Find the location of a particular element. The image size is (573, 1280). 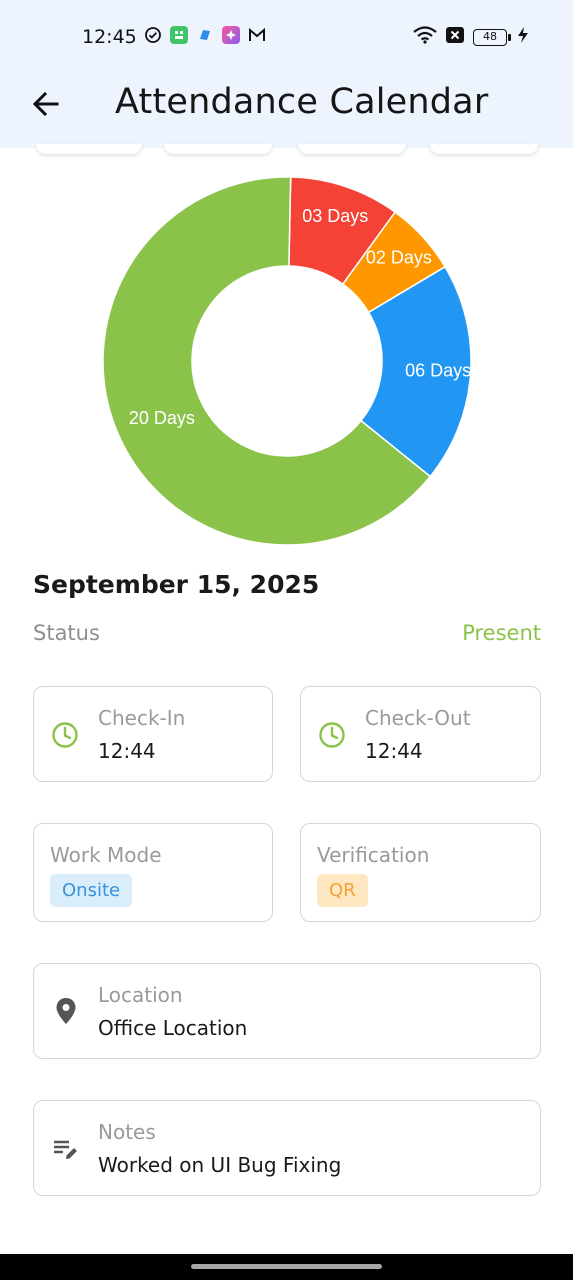

wifi-icon is located at coordinates (425, 37).